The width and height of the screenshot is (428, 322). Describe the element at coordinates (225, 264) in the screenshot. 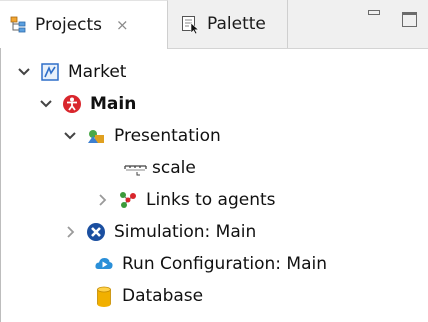

I see `tree-item-label: Run Configuration: Main` at that location.